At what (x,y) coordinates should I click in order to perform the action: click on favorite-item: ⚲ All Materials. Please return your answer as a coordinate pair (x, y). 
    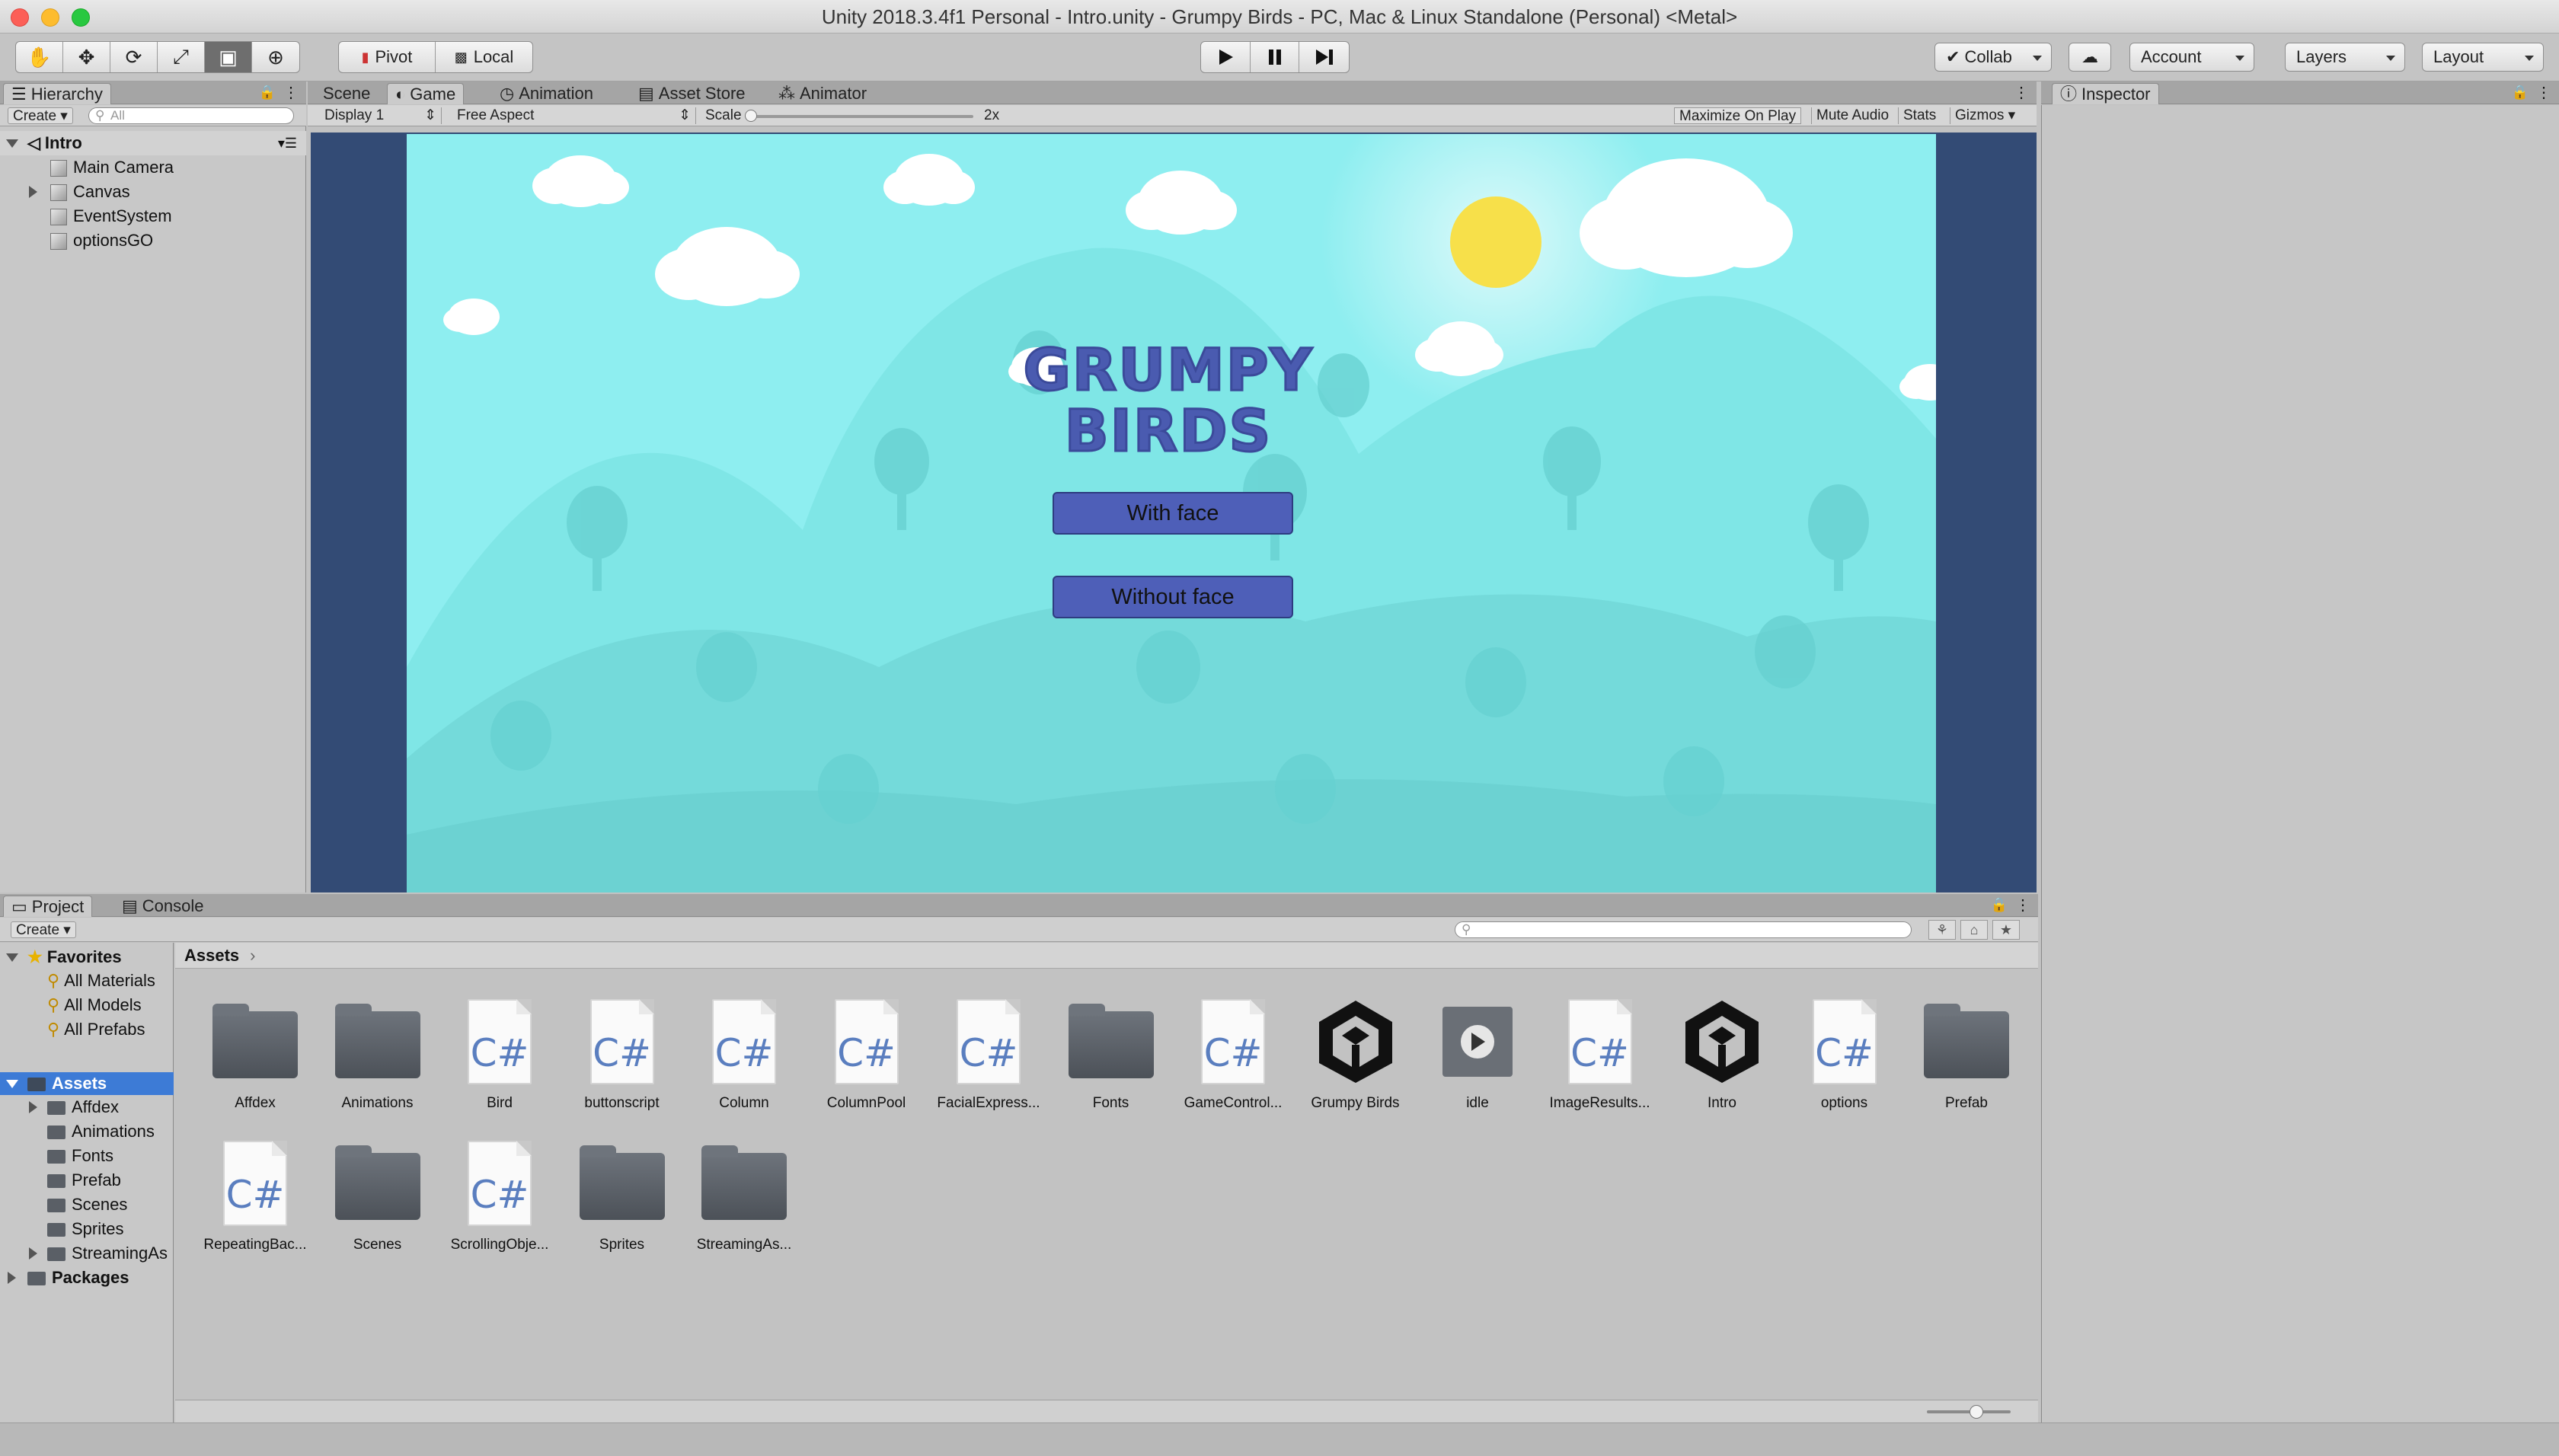
    Looking at the image, I should click on (77, 981).